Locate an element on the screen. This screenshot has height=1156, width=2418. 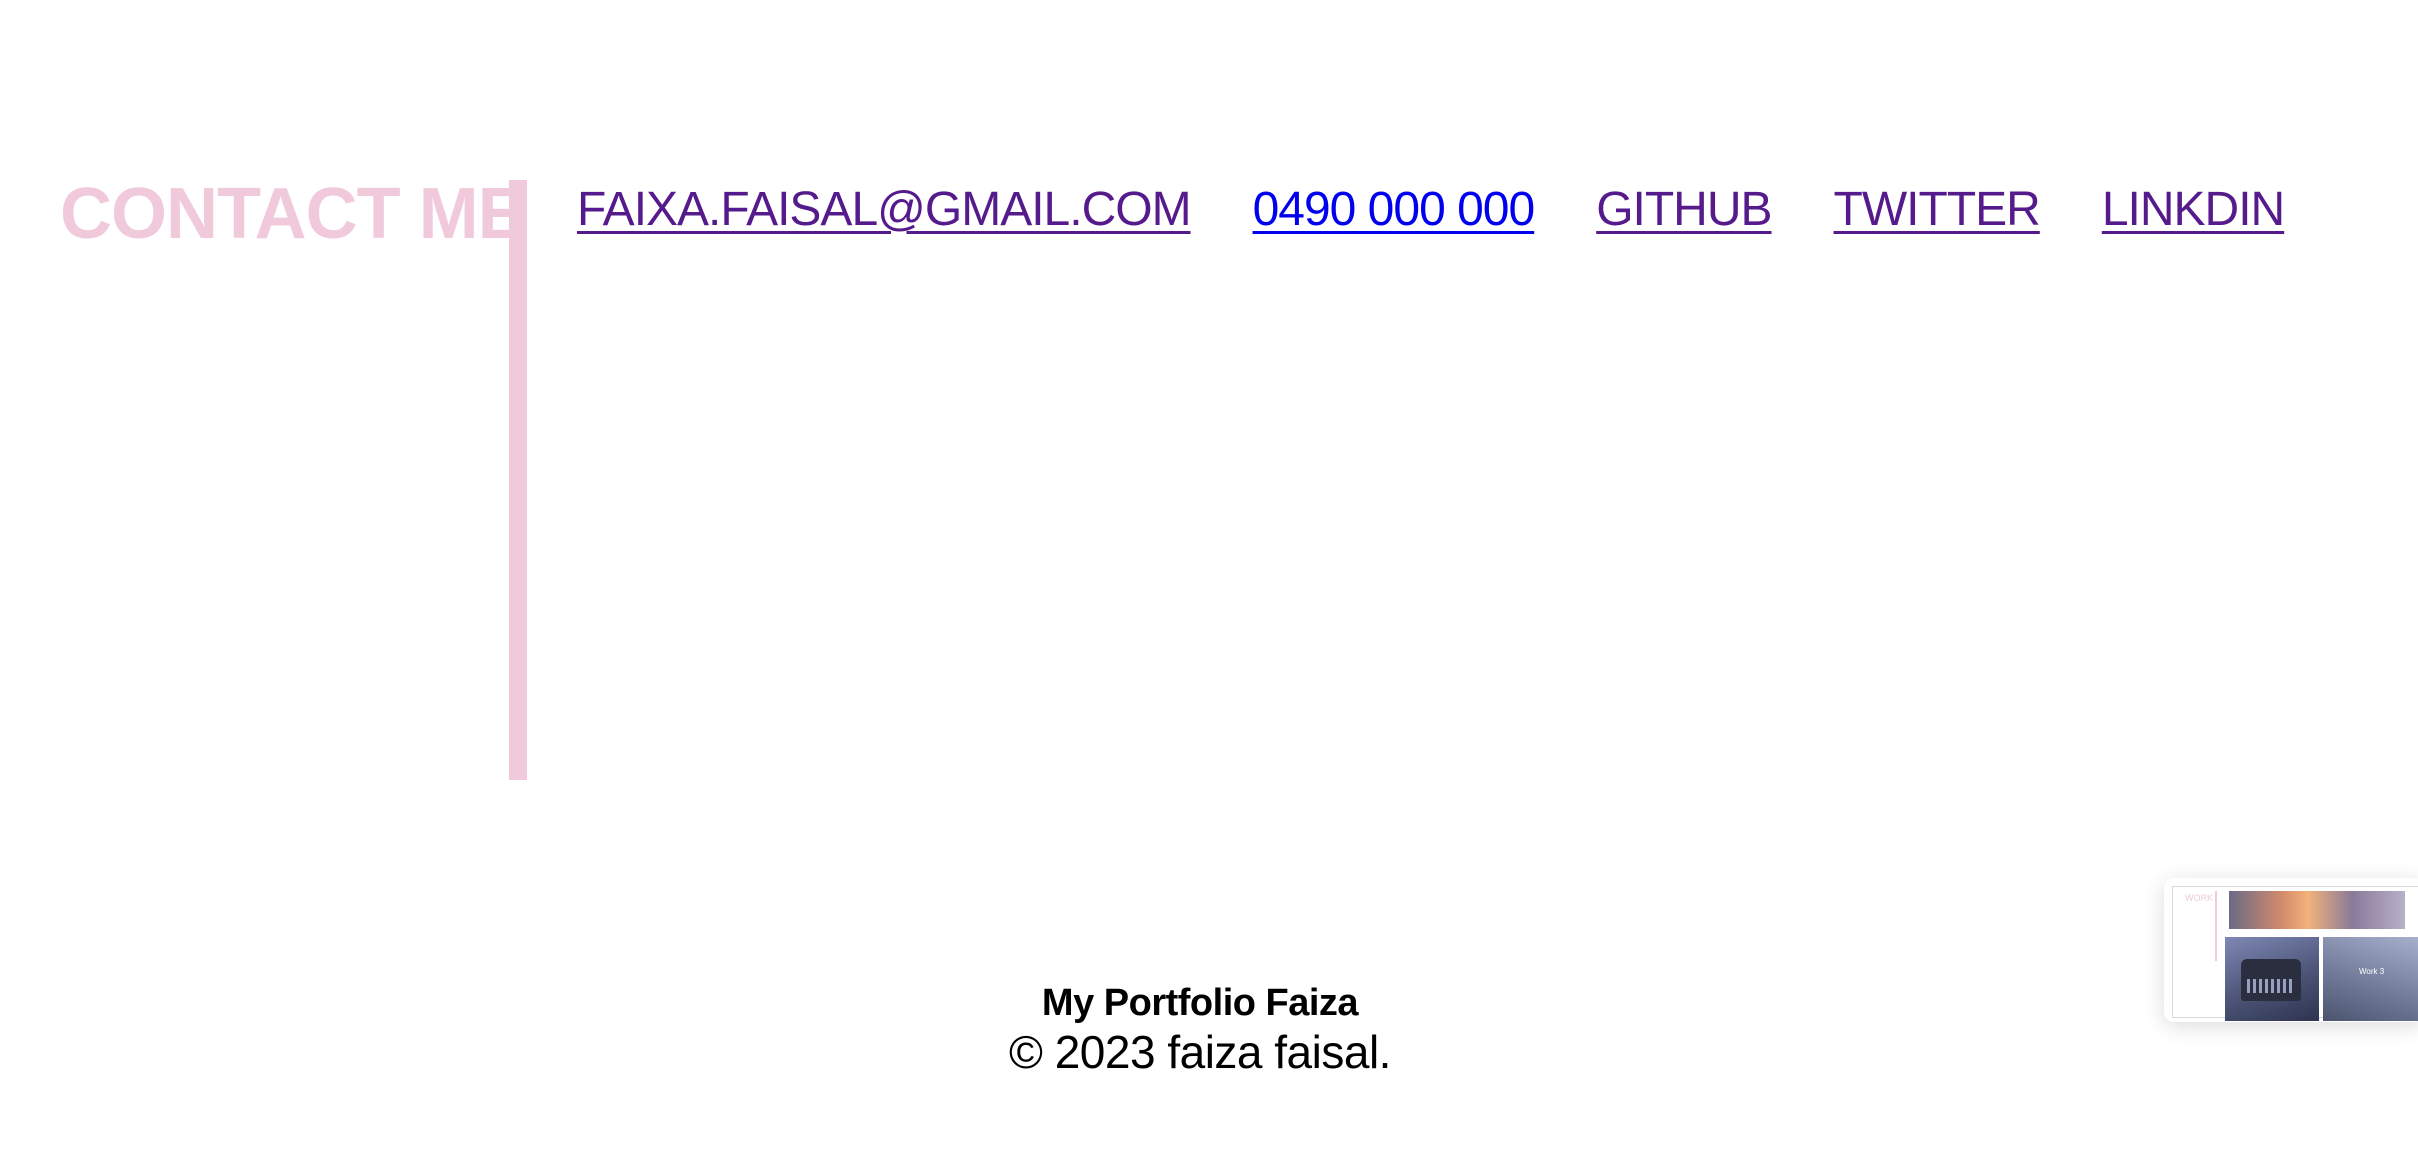
footer: My Portfolio Faiza © 2023 faiza faisal. is located at coordinates (1200, 1029).